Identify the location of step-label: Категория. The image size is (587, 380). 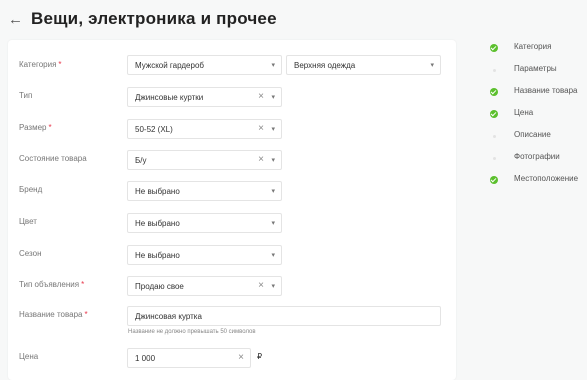
(533, 46).